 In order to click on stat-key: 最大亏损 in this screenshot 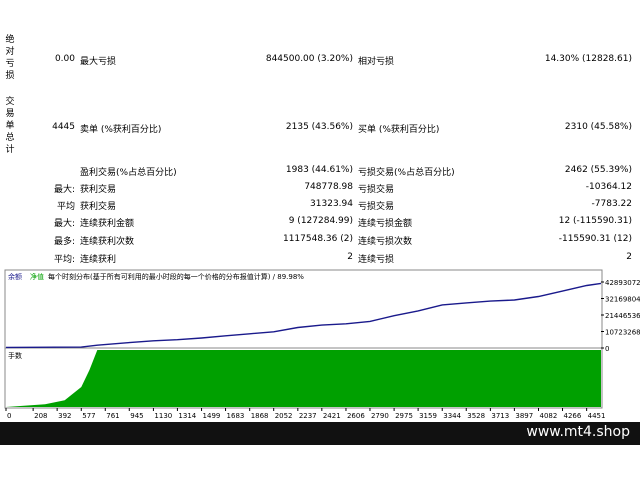, I will do `click(98, 62)`.